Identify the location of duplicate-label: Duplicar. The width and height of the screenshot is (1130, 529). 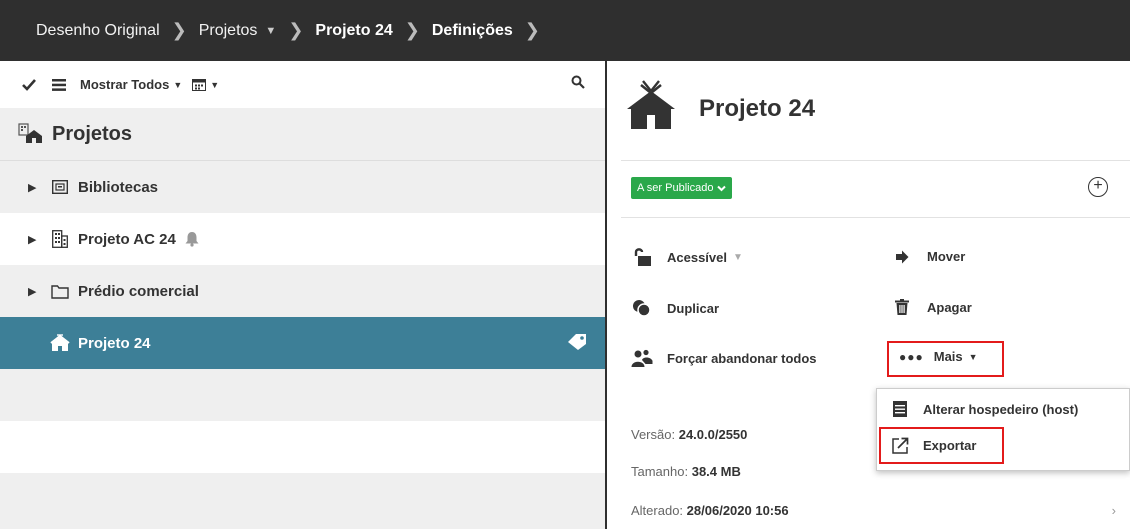
(693, 308).